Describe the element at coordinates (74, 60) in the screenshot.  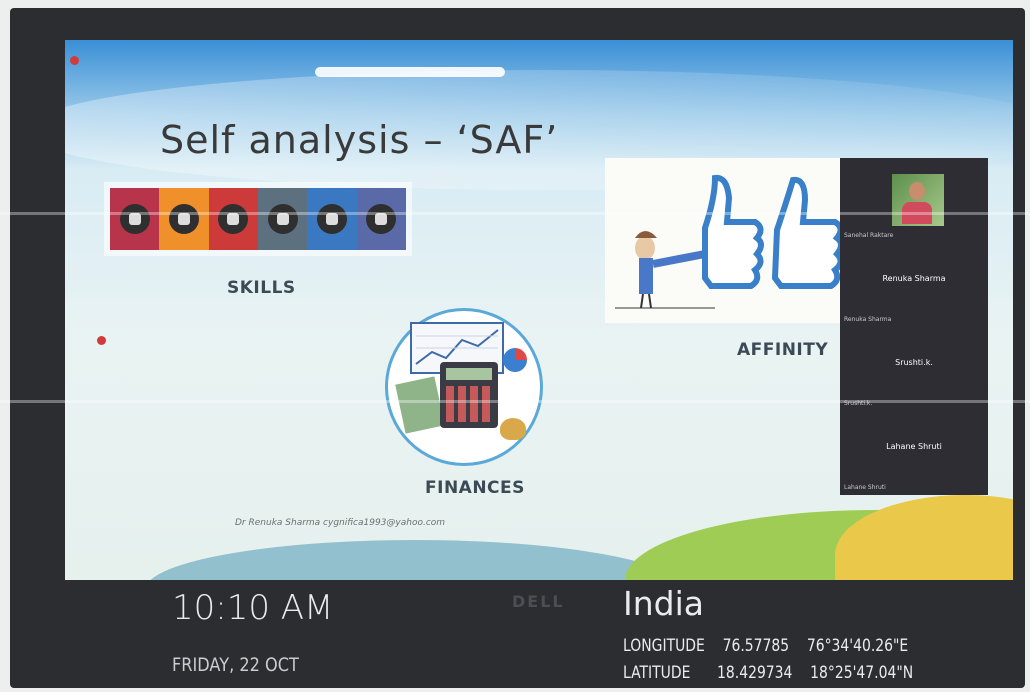
I see `record-dot-icon` at that location.